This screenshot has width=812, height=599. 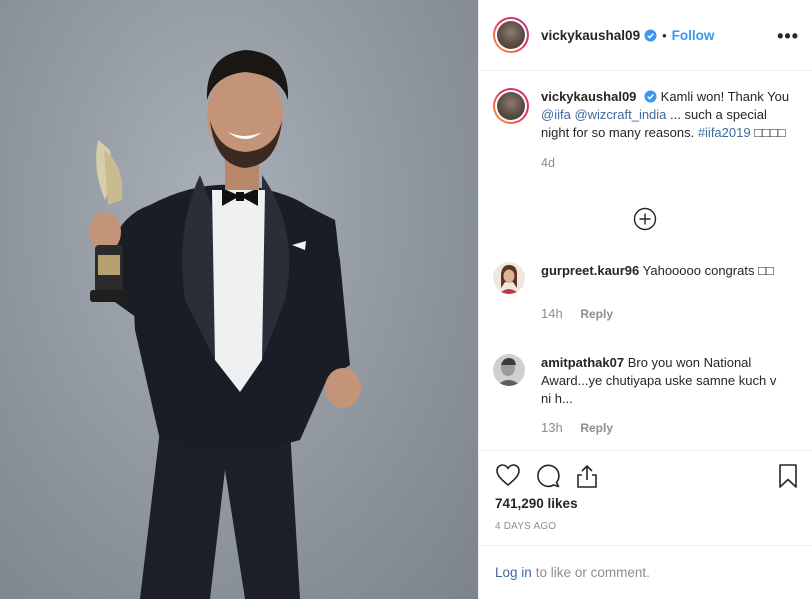 What do you see at coordinates (548, 477) in the screenshot?
I see `comment-icon` at bounding box center [548, 477].